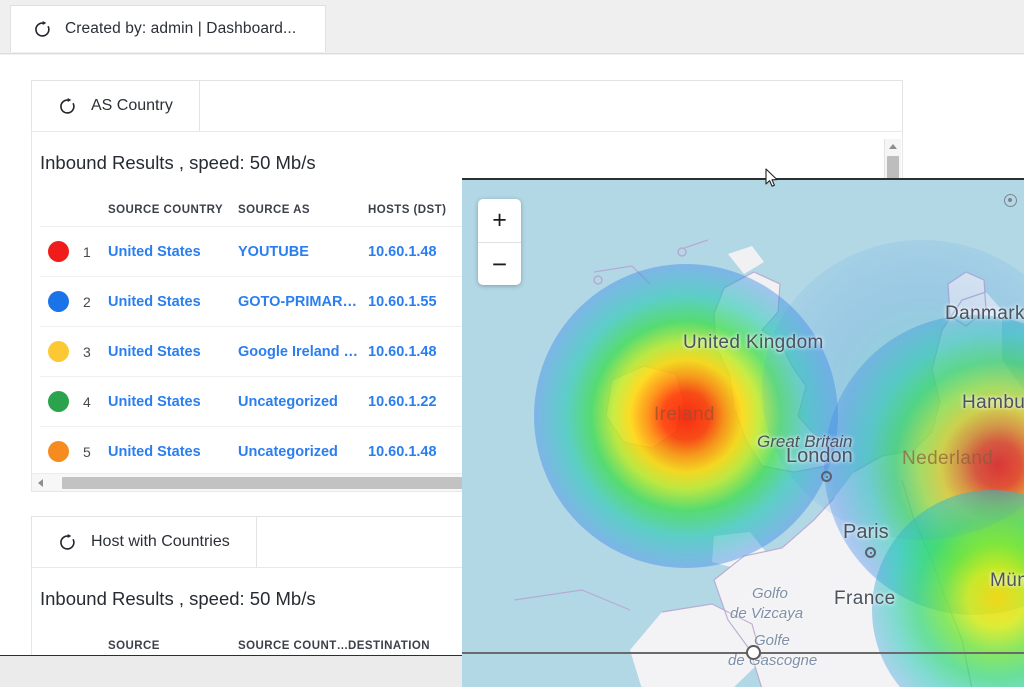 The width and height of the screenshot is (1024, 687). I want to click on rank-number: 1, so click(87, 251).